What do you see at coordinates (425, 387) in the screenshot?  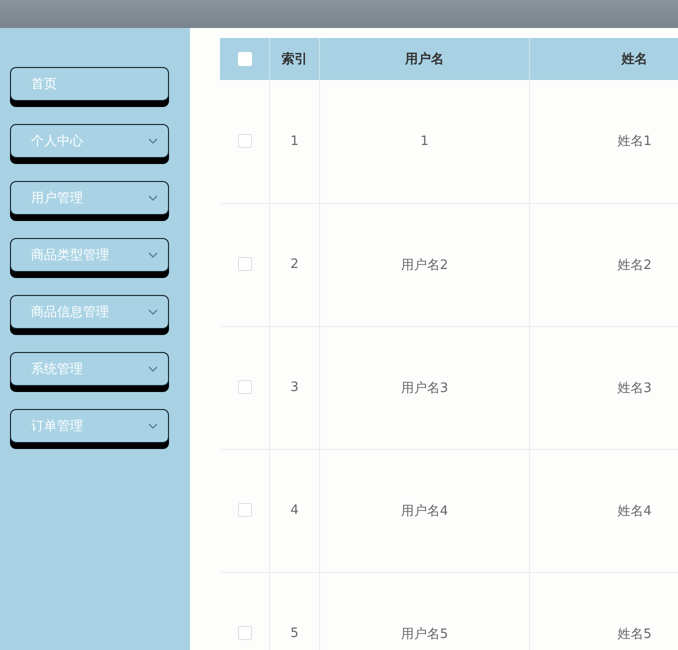 I see `table-cell: 用户名3` at bounding box center [425, 387].